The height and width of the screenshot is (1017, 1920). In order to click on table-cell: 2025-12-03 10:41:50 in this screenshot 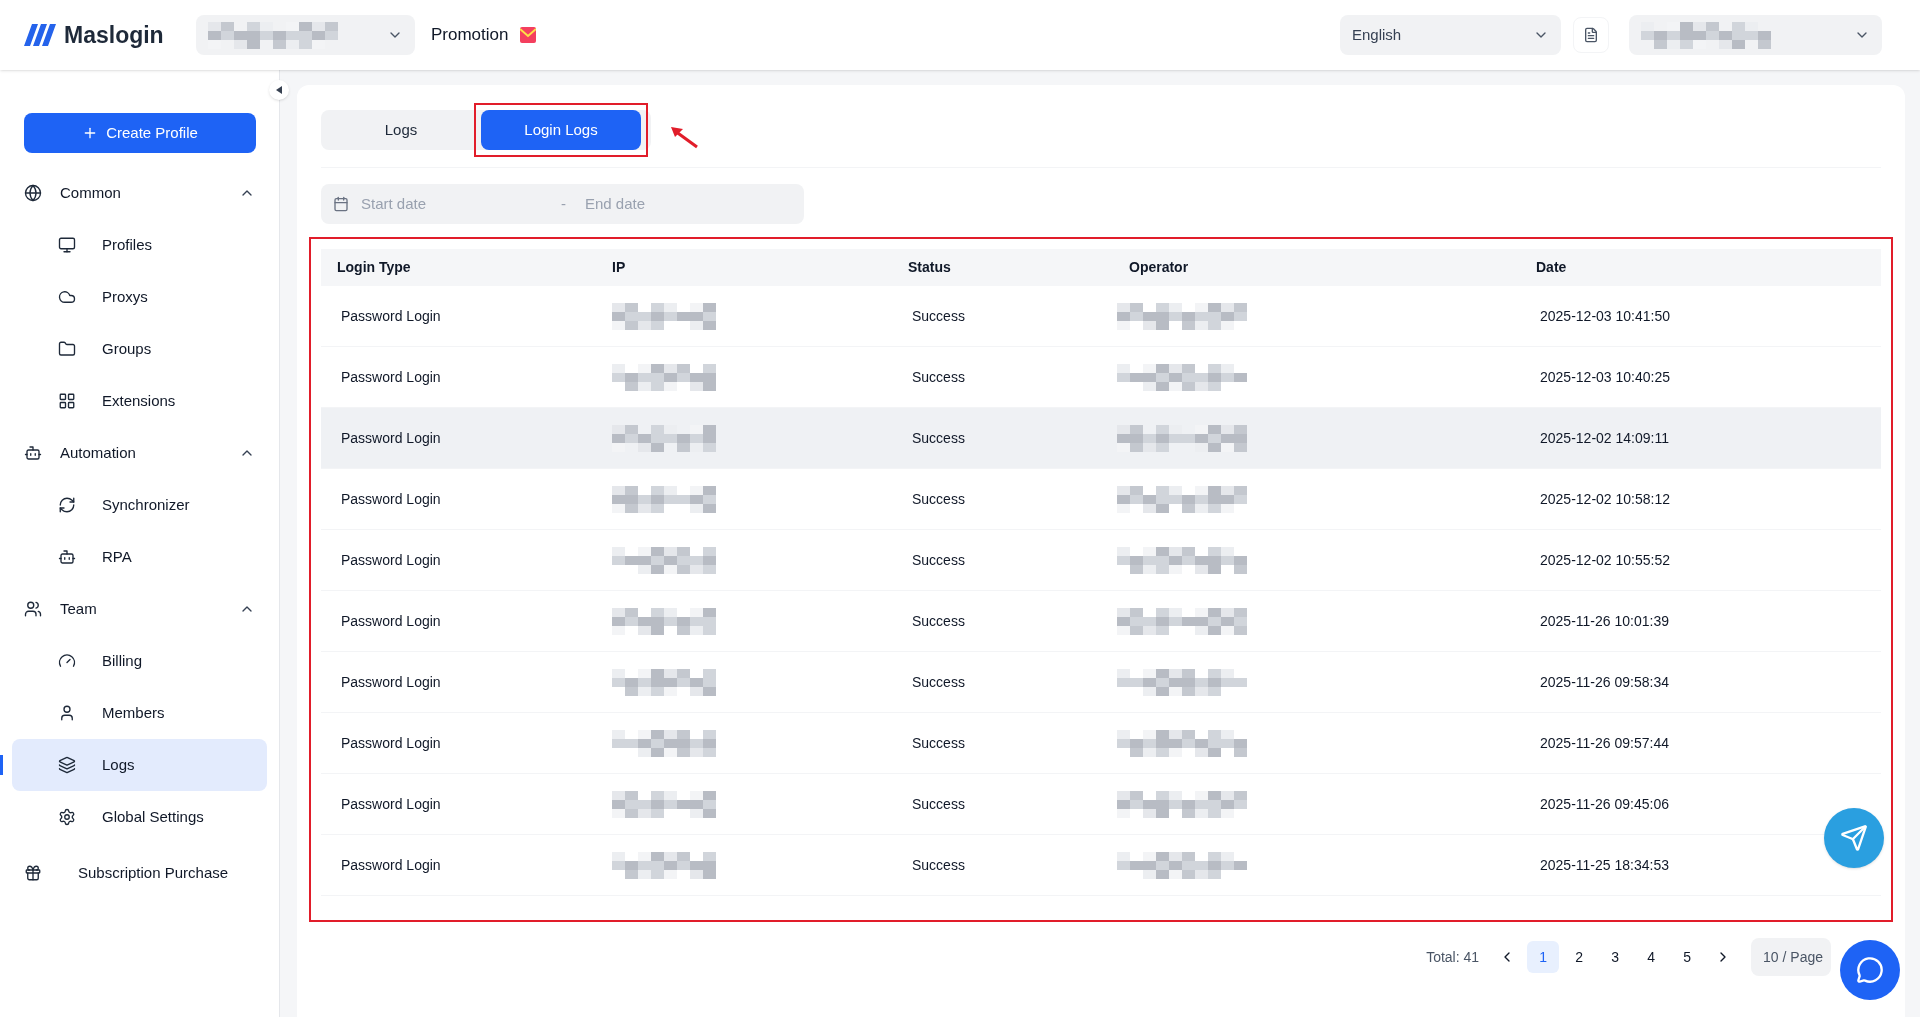, I will do `click(1605, 315)`.